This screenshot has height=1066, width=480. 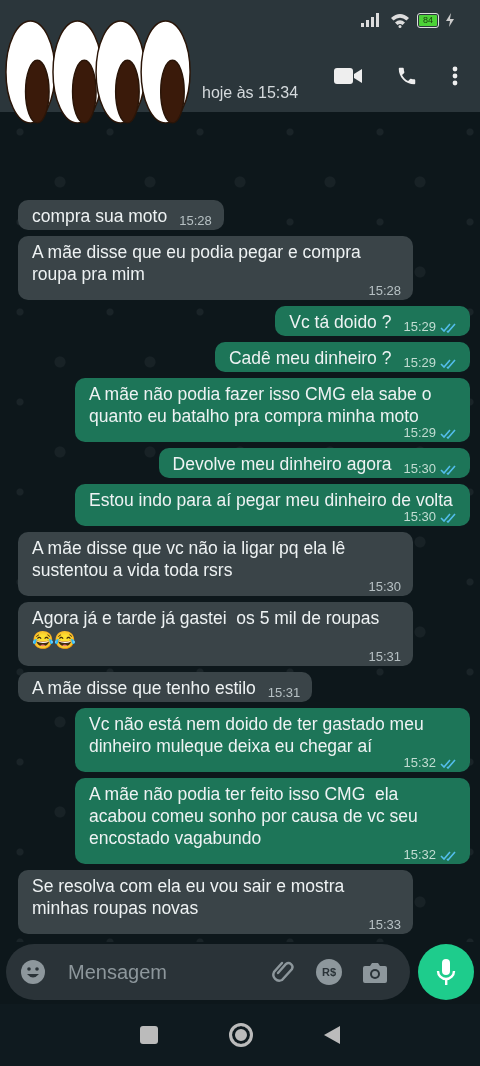 What do you see at coordinates (400, 20) in the screenshot?
I see `wifi-icon` at bounding box center [400, 20].